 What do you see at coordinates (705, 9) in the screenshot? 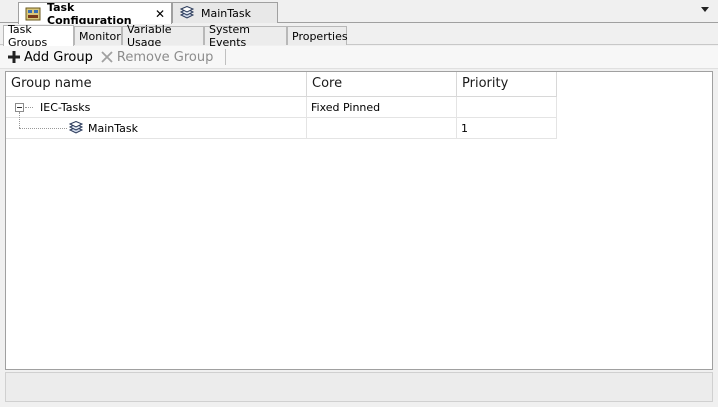
I see `chevron-down-icon` at bounding box center [705, 9].